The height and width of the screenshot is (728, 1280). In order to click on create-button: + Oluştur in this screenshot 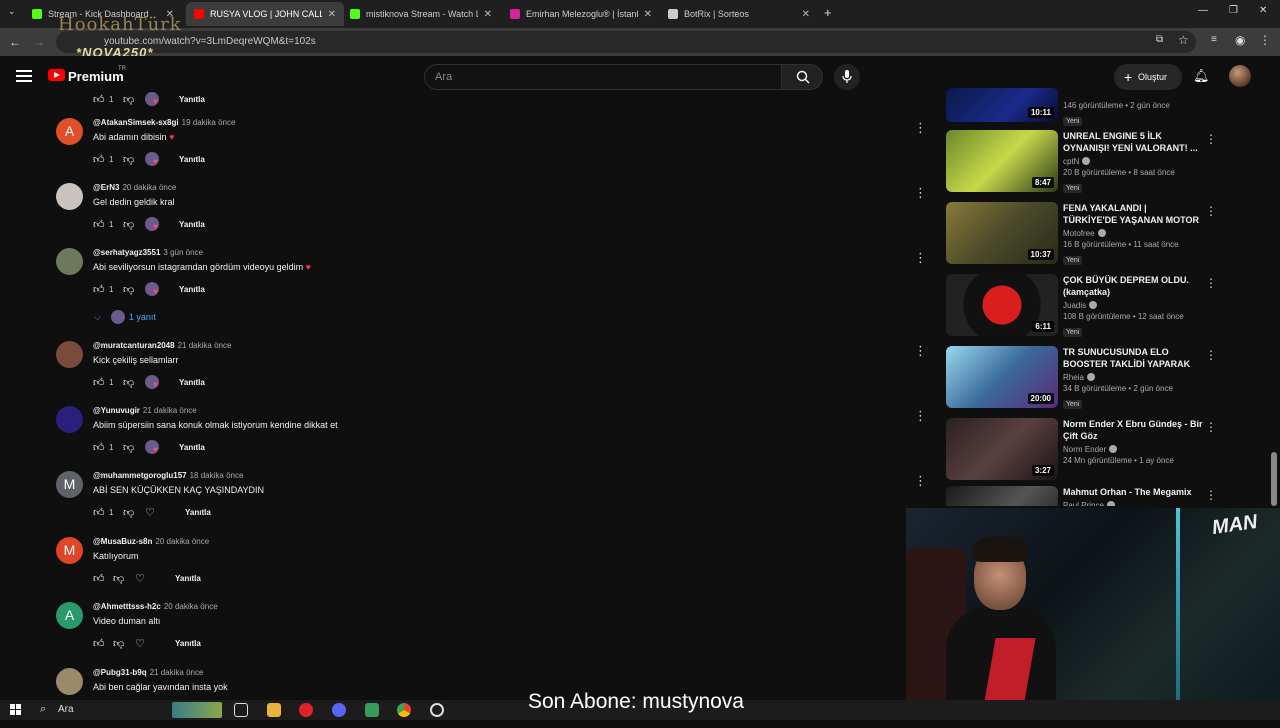, I will do `click(1148, 77)`.